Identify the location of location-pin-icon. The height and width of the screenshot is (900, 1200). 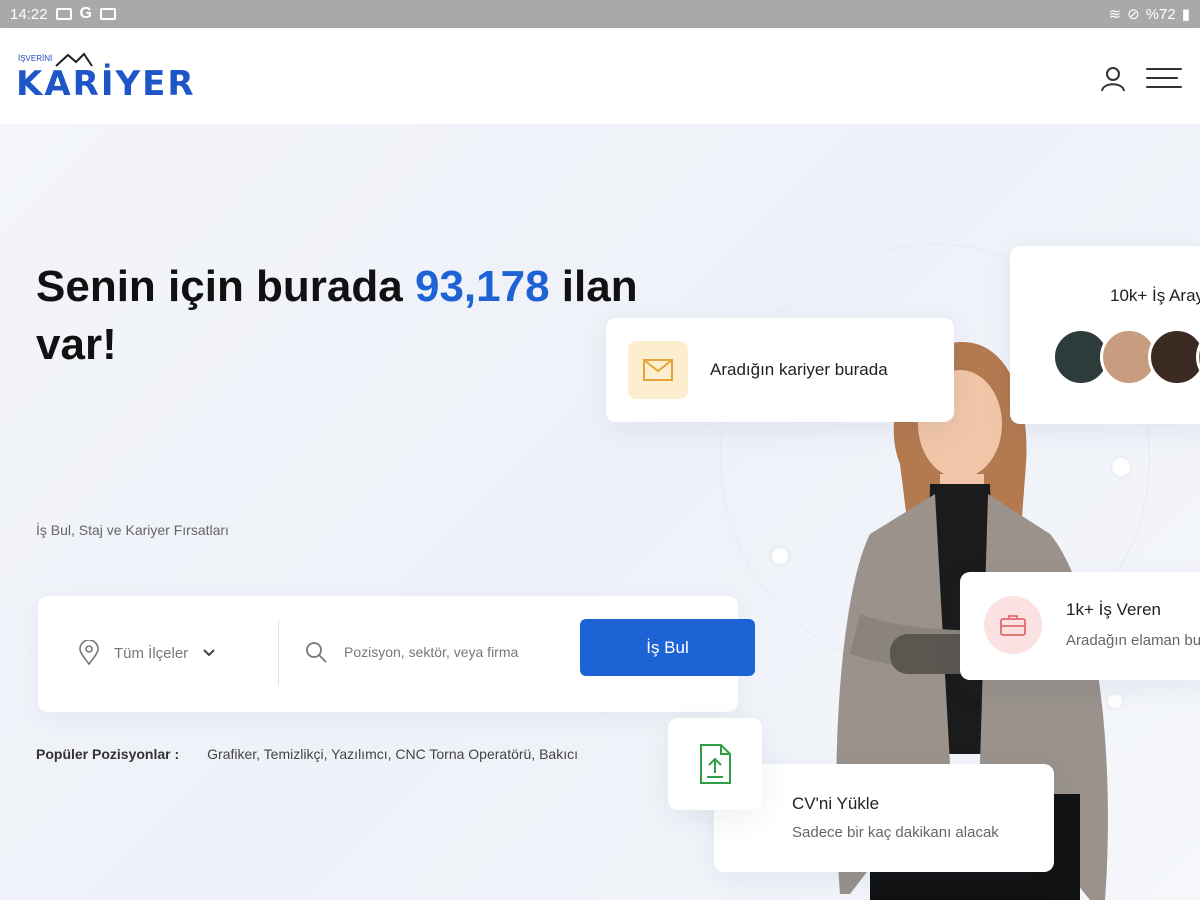
(89, 653).